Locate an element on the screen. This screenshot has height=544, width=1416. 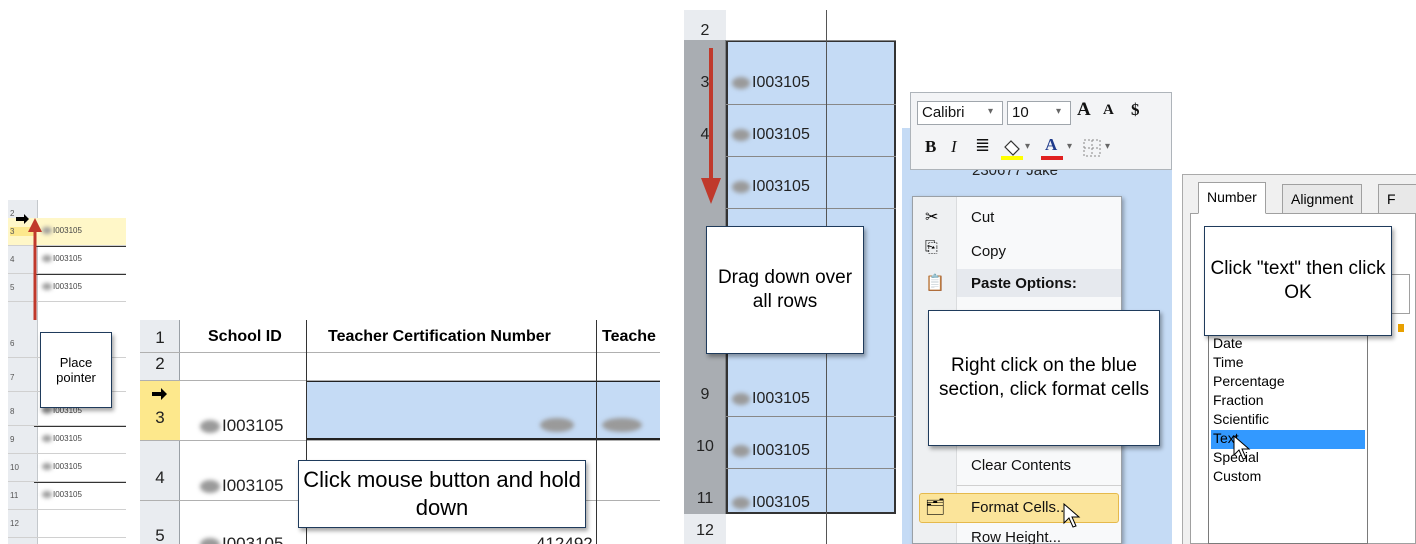
bold-button: B is located at coordinates (930, 147).